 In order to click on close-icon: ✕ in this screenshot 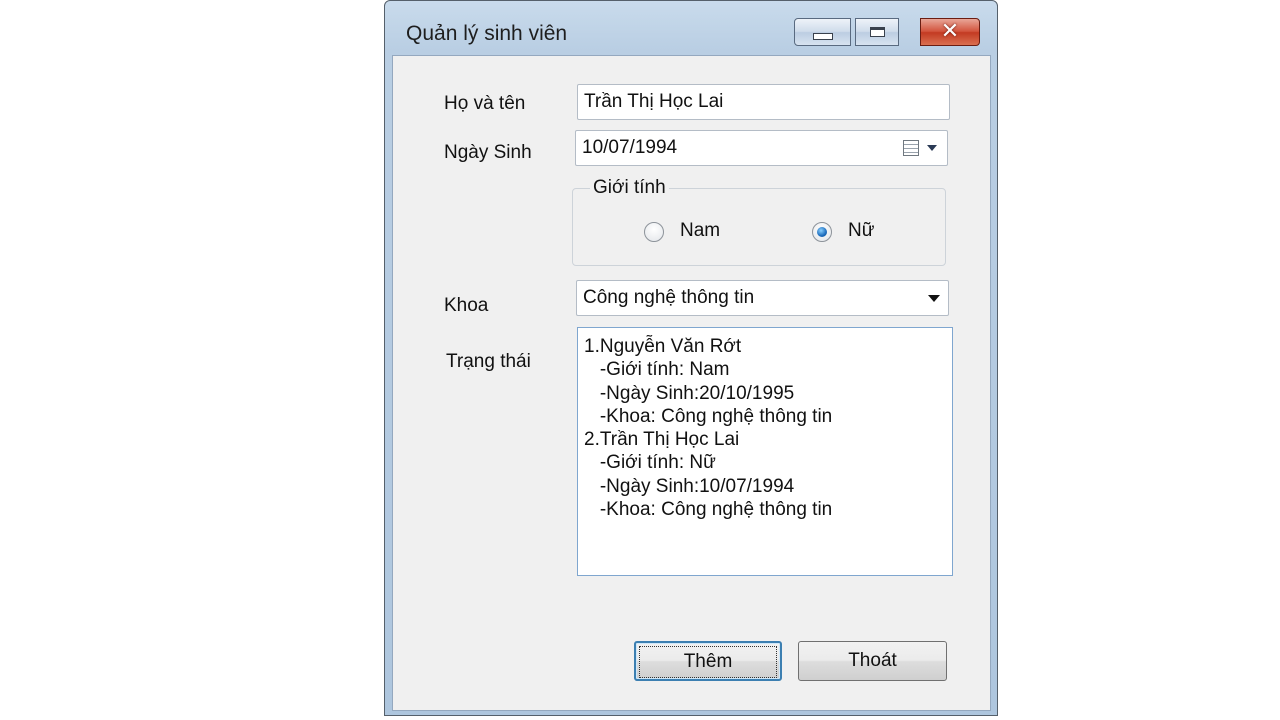, I will do `click(950, 31)`.